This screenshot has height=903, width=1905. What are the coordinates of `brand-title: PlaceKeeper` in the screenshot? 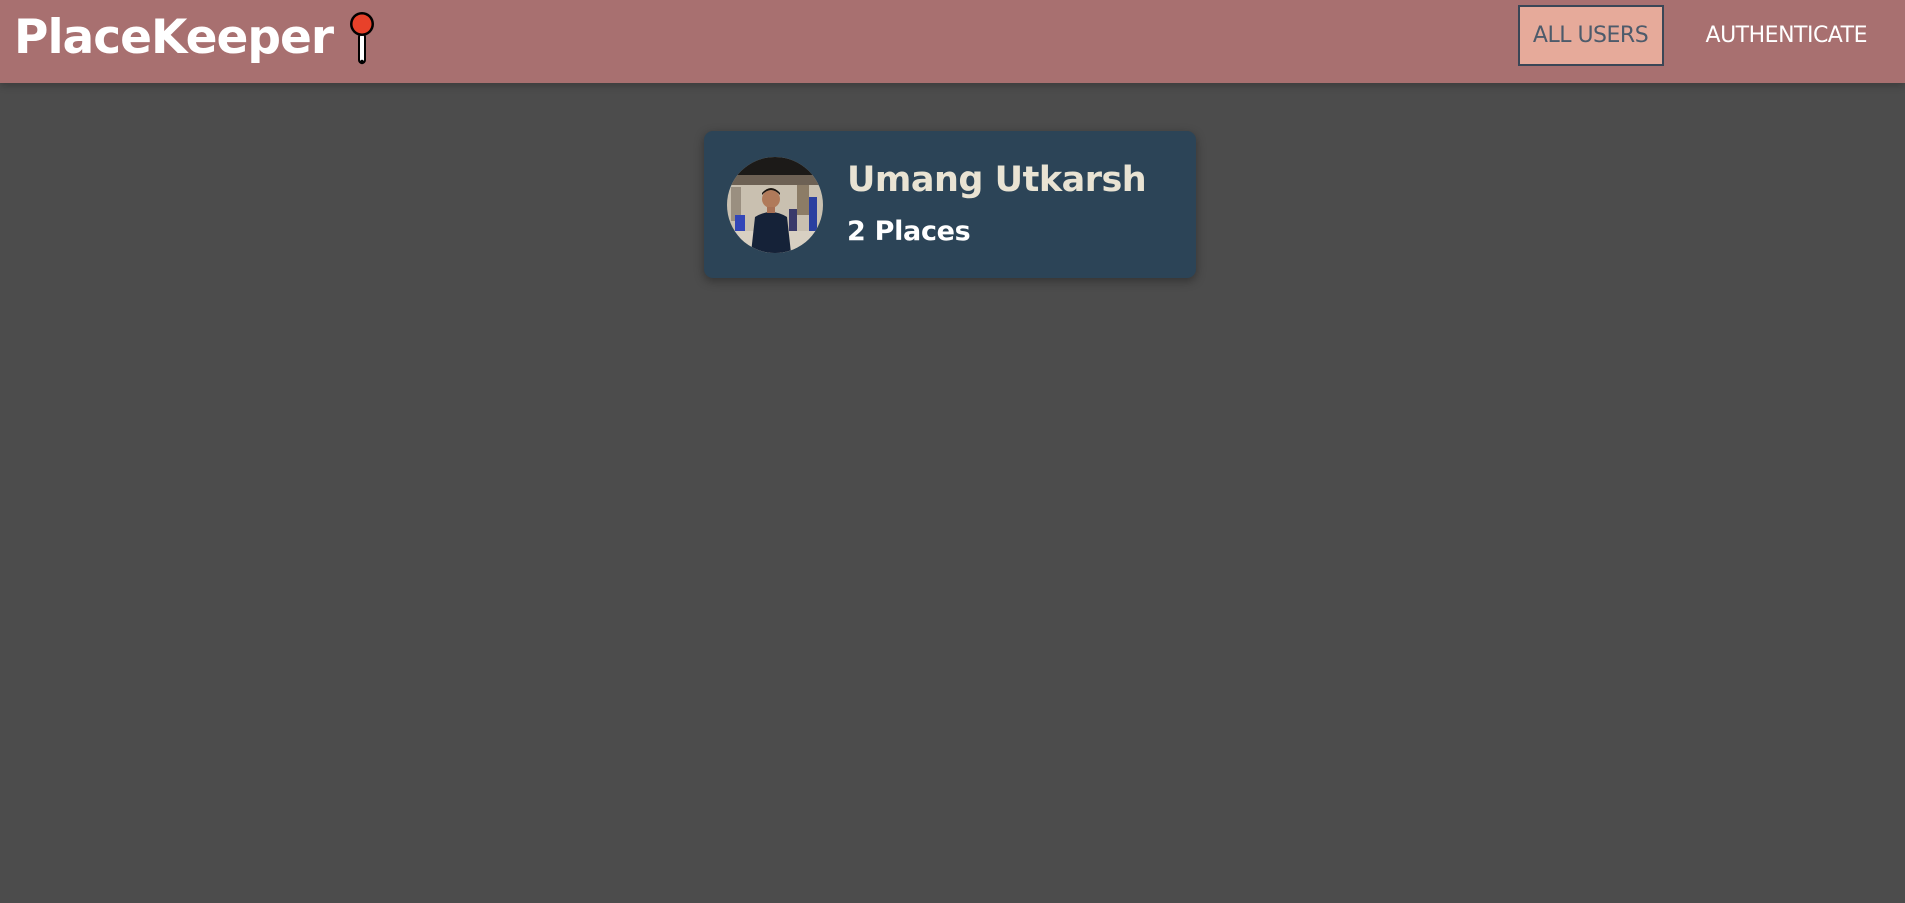 It's located at (174, 37).